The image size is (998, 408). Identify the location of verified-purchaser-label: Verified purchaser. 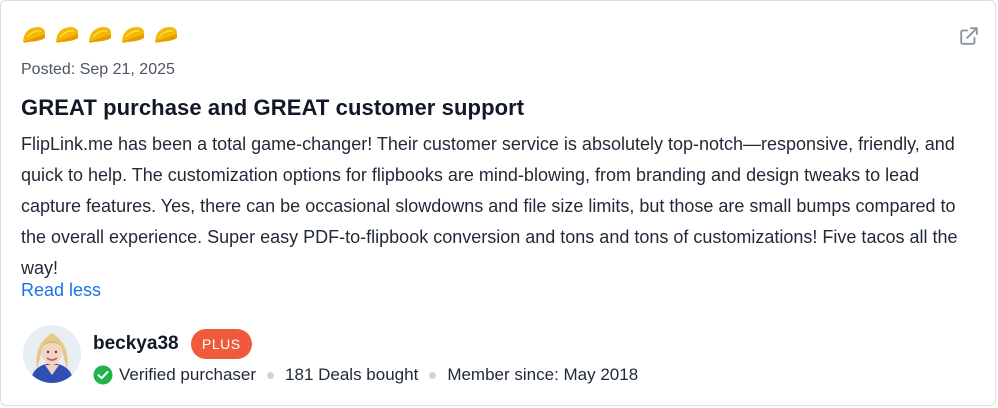
(188, 374).